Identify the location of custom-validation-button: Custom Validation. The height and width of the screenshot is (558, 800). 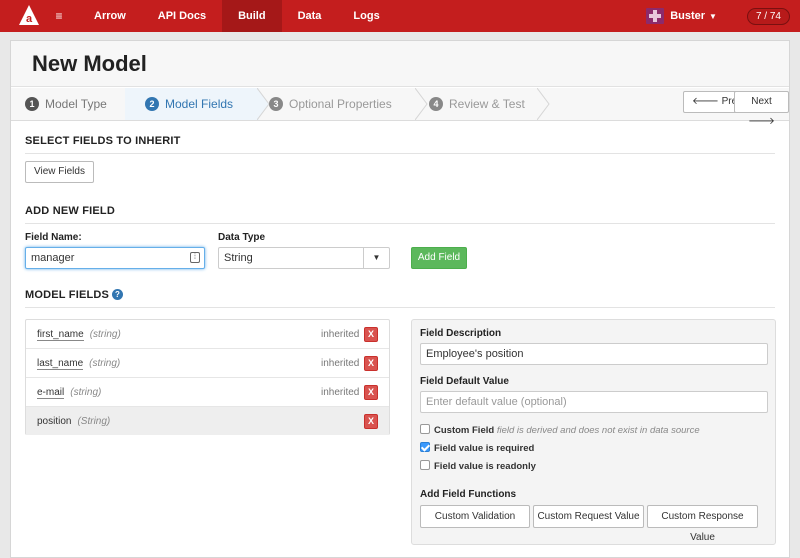
(475, 516).